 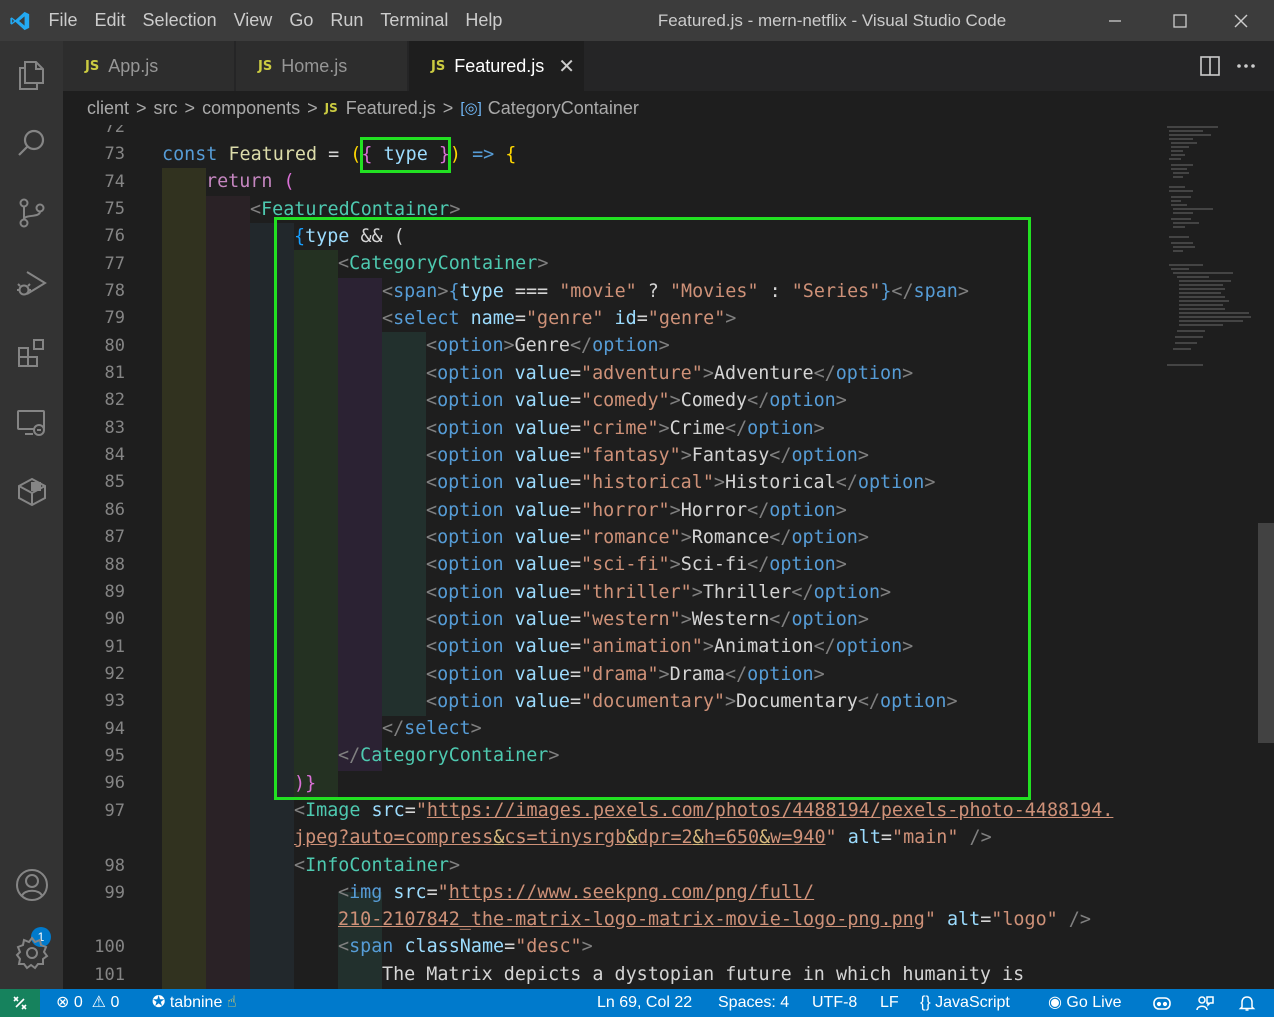 I want to click on chevron-right-icon: >, so click(x=312, y=107).